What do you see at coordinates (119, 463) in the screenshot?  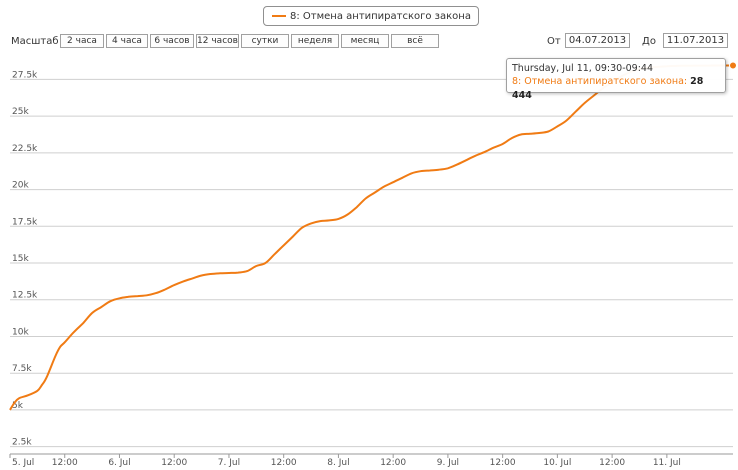 I see `x-tick-label: 6. Jul` at bounding box center [119, 463].